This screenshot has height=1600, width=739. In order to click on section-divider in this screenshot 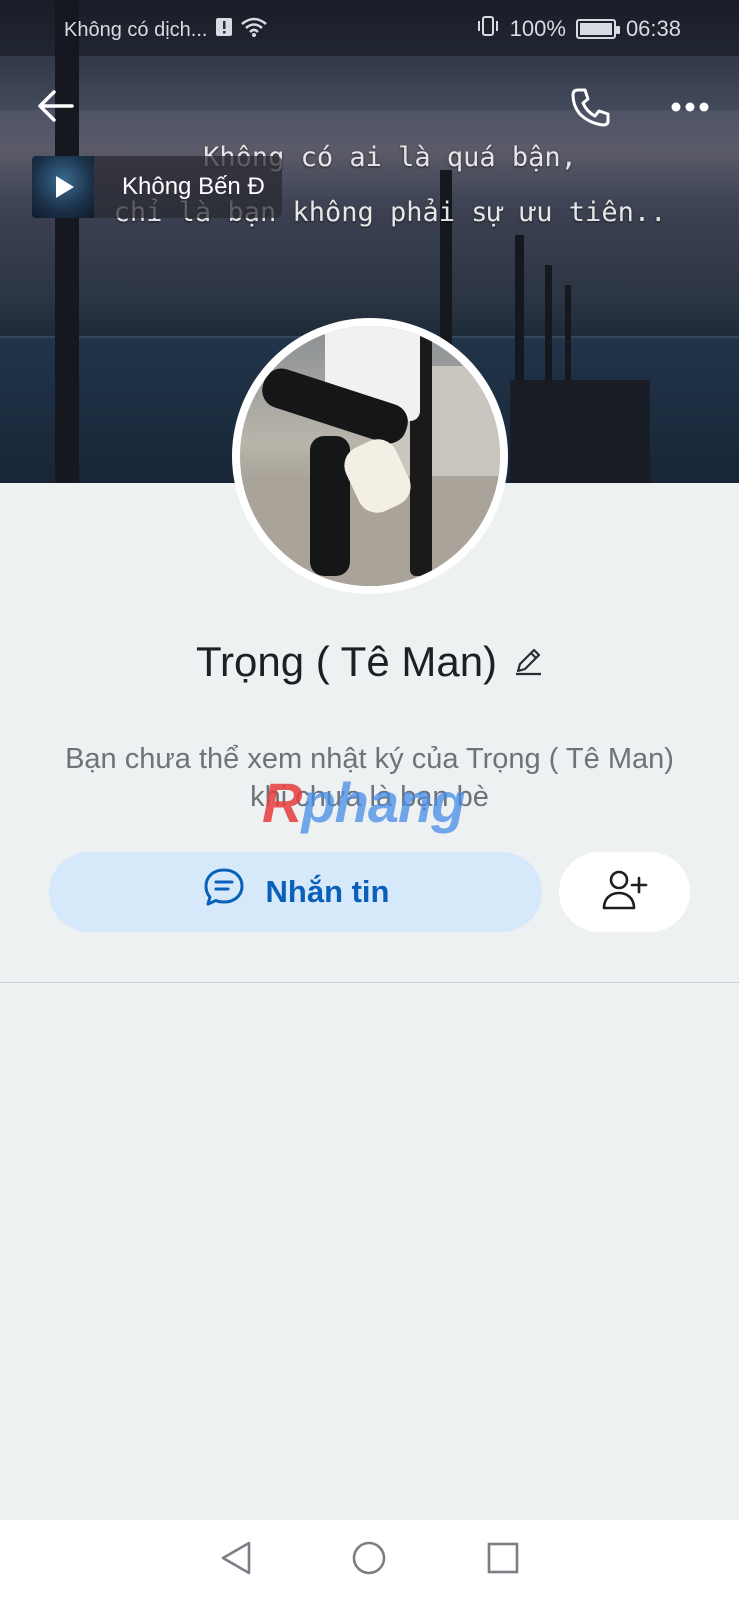, I will do `click(369, 982)`.